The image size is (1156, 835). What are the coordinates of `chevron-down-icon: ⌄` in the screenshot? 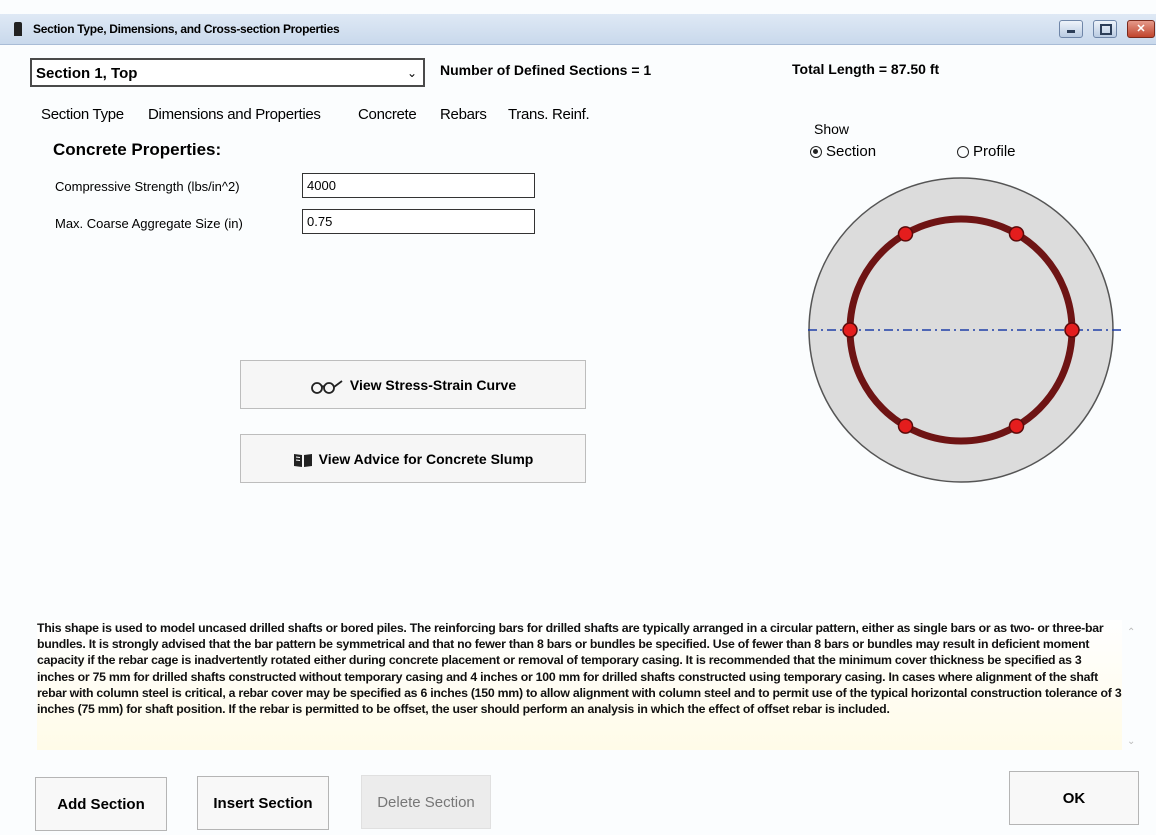 It's located at (411, 73).